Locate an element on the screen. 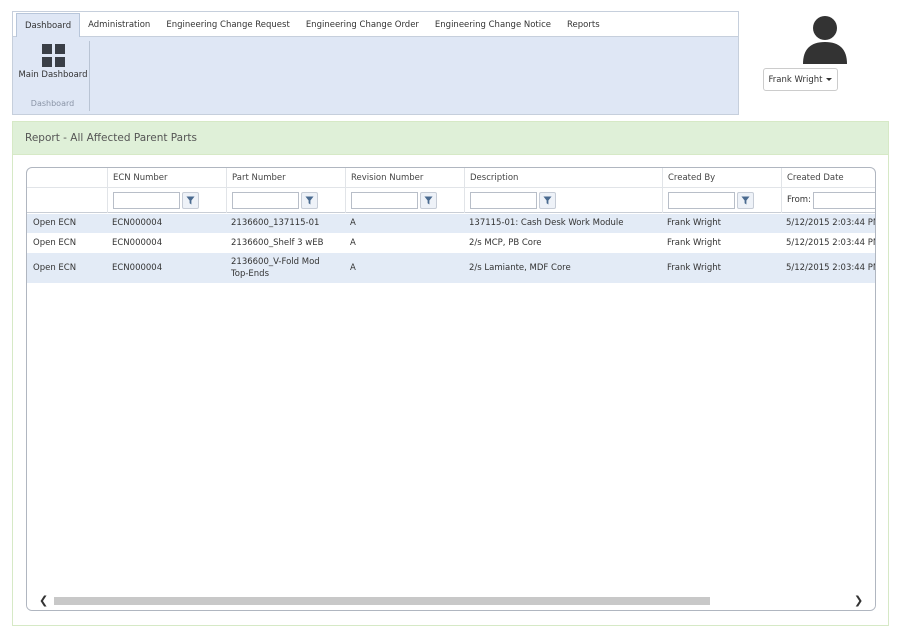  scroll-right-icon: ❯ is located at coordinates (858, 600).